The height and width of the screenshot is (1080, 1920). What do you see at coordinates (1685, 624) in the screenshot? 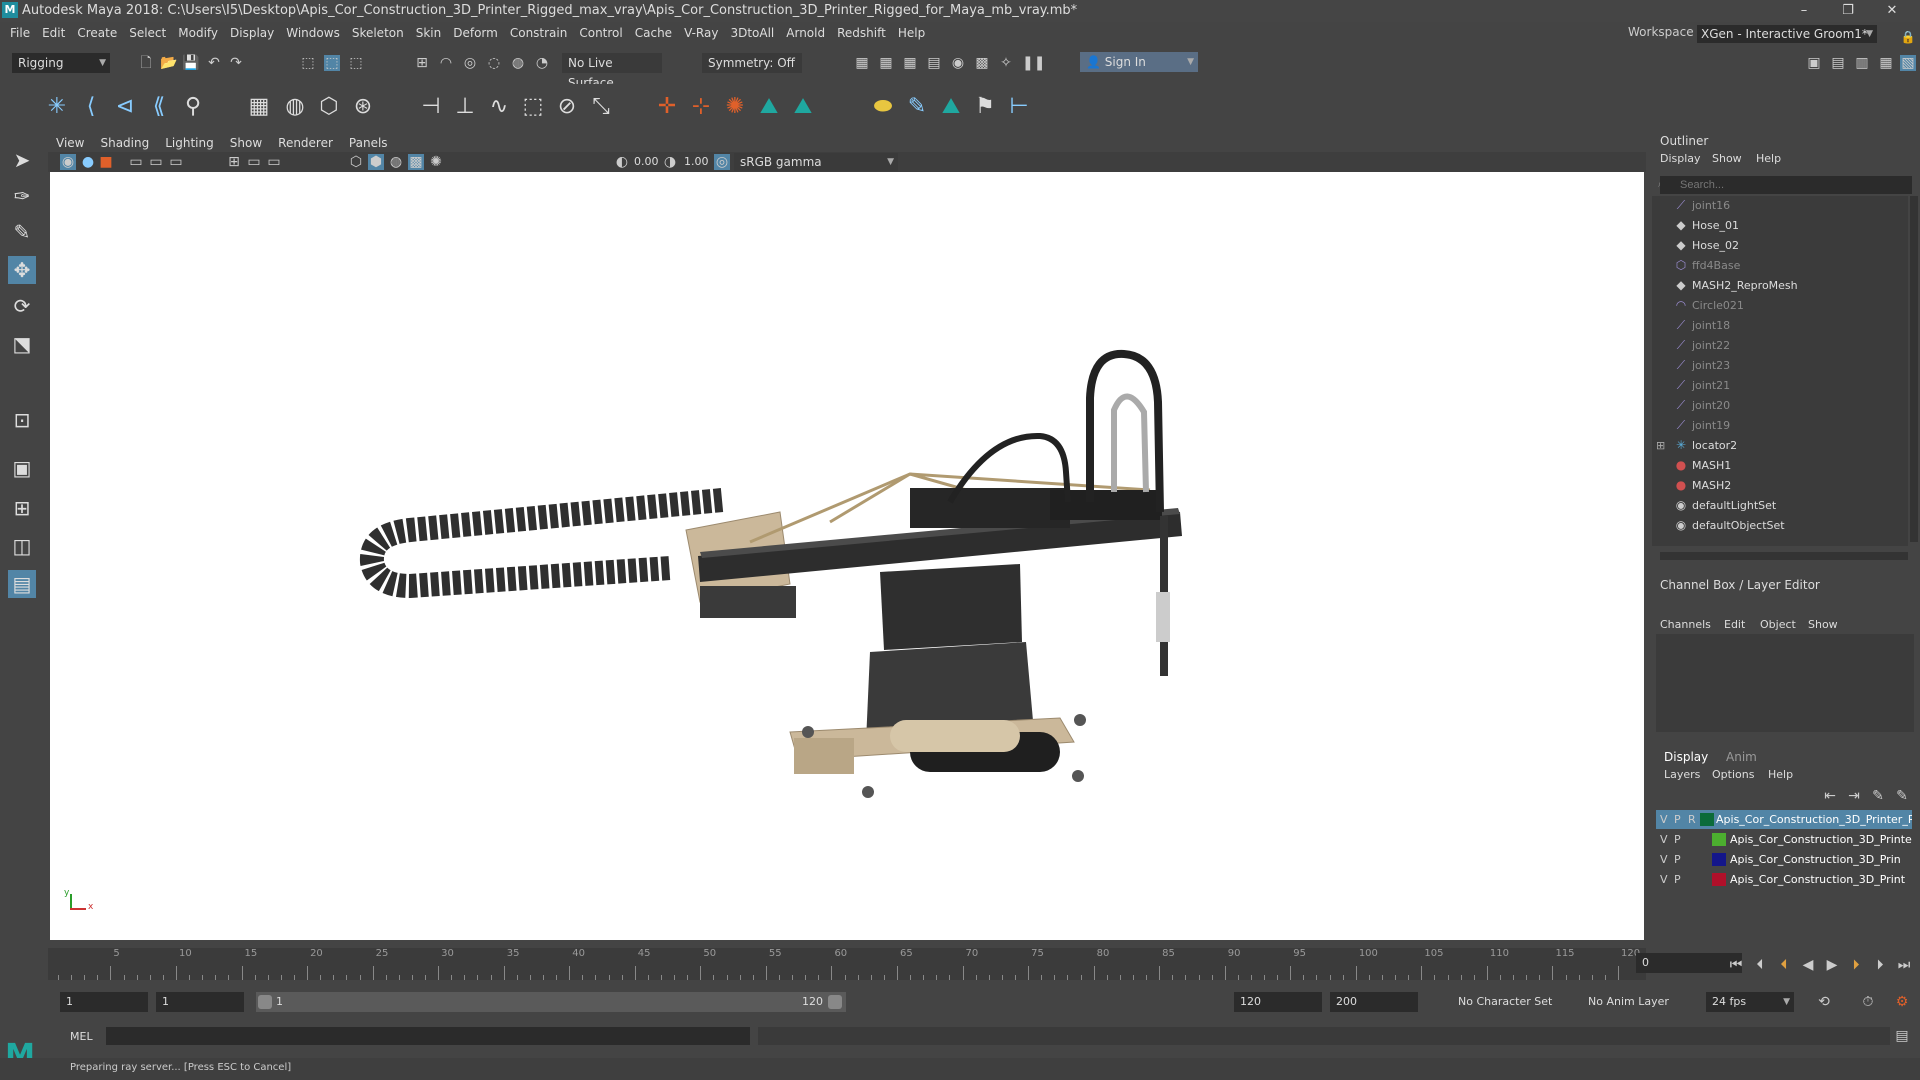
I see `channel-menu-channels: Channels` at bounding box center [1685, 624].